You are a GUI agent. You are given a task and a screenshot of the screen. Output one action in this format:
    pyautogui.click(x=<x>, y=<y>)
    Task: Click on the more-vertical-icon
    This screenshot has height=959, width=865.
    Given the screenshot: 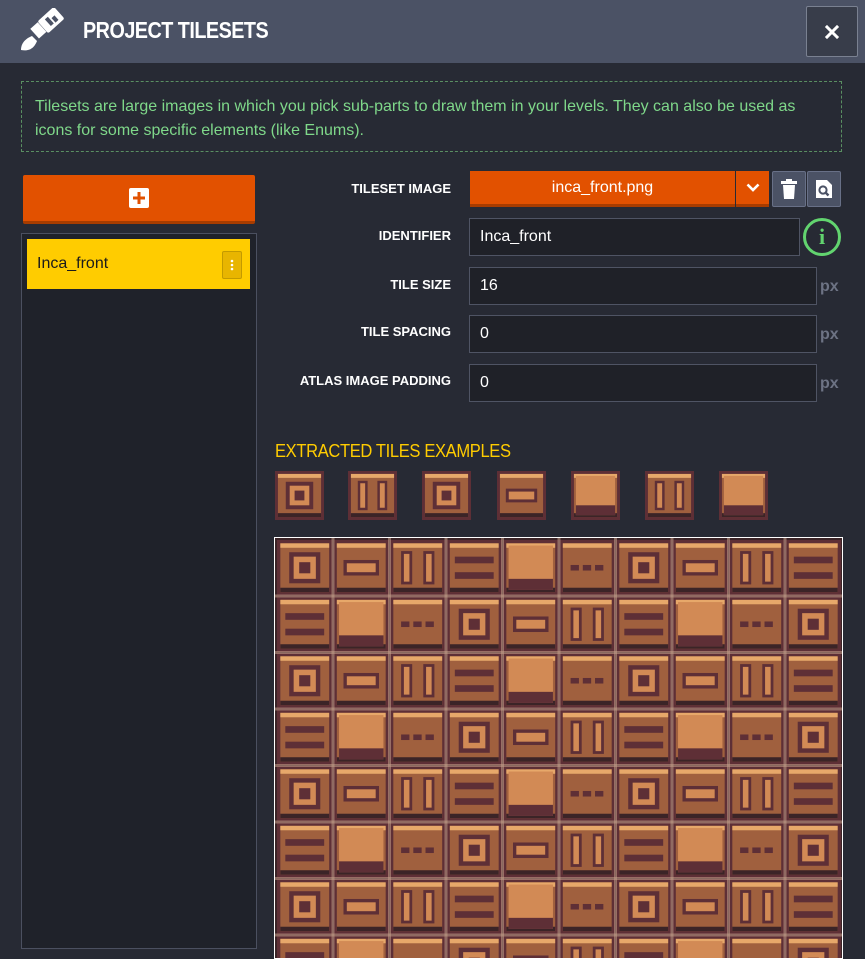 What is the action you would take?
    pyautogui.click(x=232, y=265)
    